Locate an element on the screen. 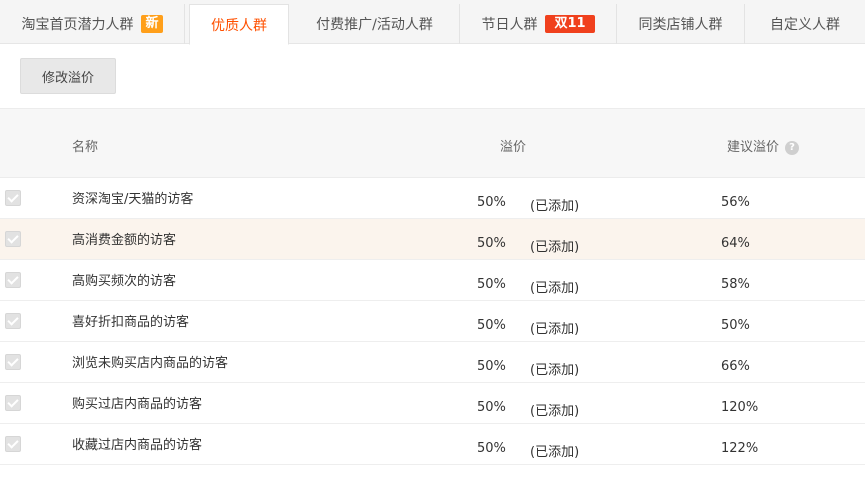  table-row: 高购买频次的访客 50% (已添加) 58% is located at coordinates (432, 280).